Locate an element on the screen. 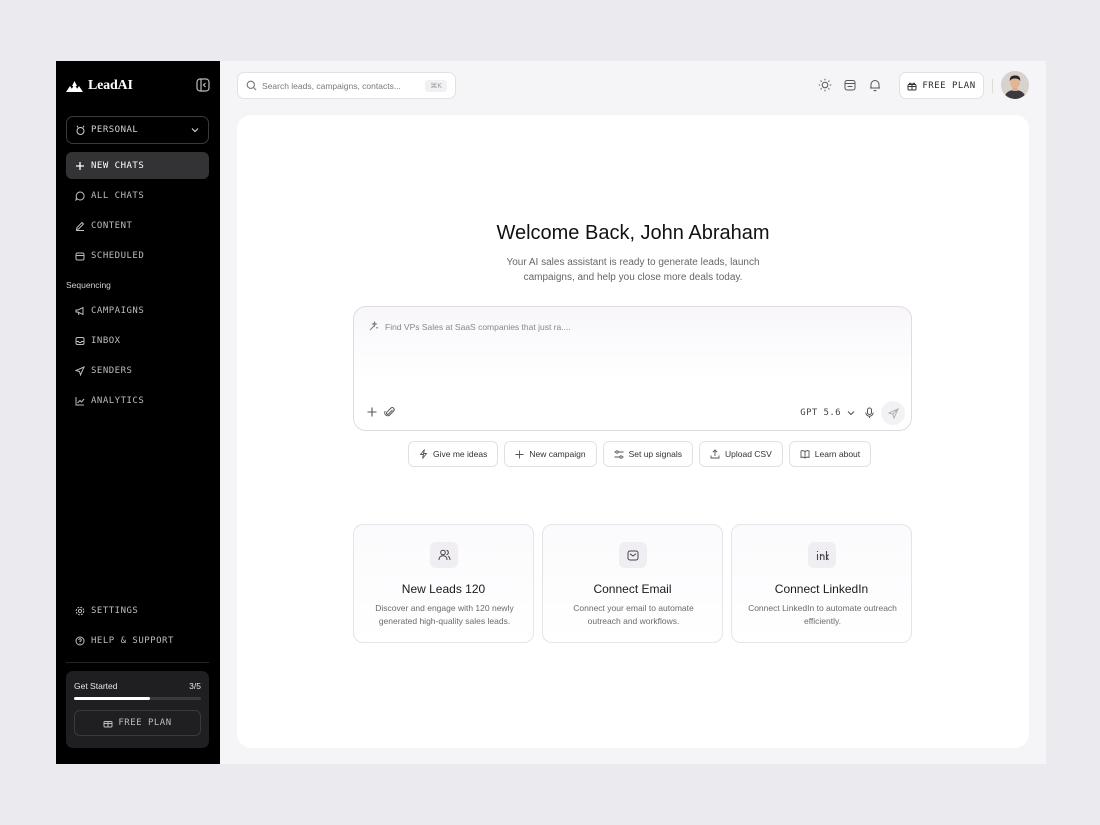 Image resolution: width=1100 pixels, height=825 pixels. logo: LeadAI is located at coordinates (138, 86).